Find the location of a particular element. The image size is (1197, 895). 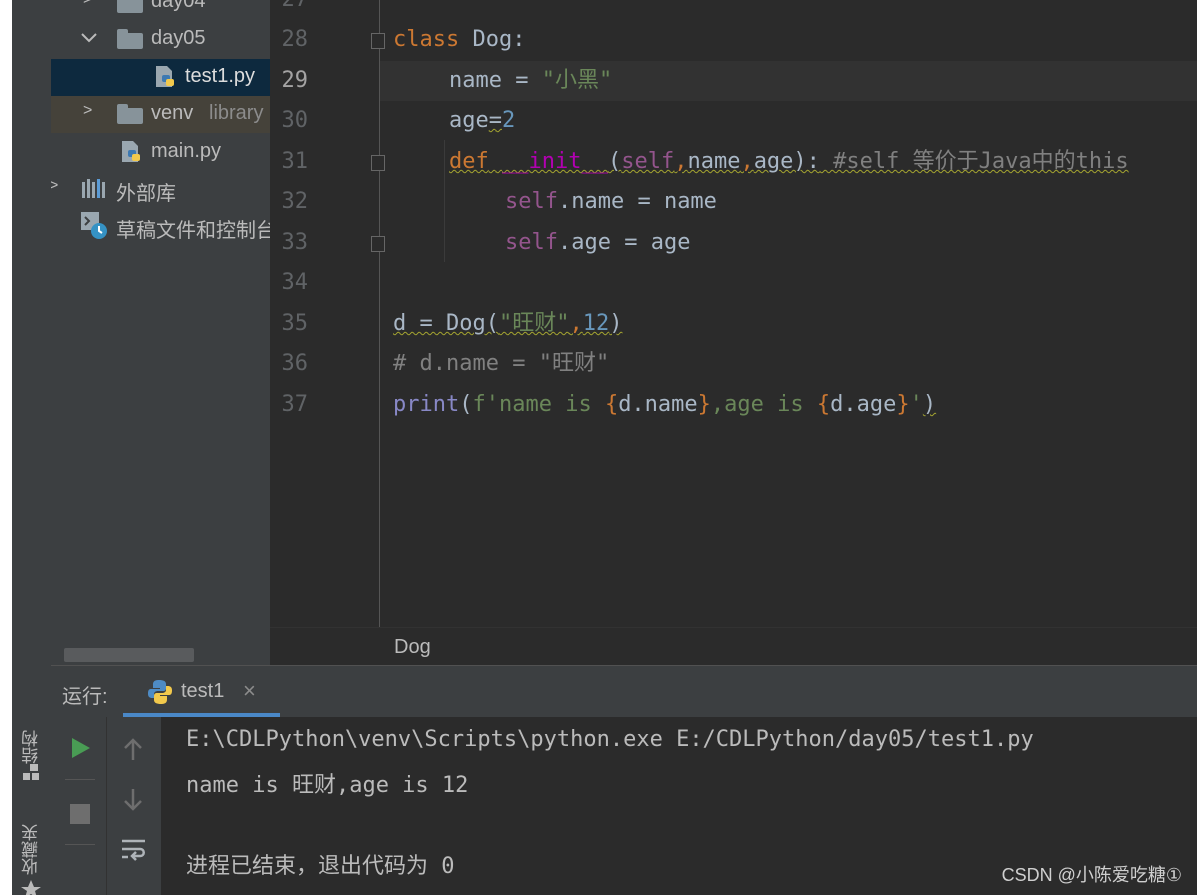

close-icon: × is located at coordinates (249, 691).